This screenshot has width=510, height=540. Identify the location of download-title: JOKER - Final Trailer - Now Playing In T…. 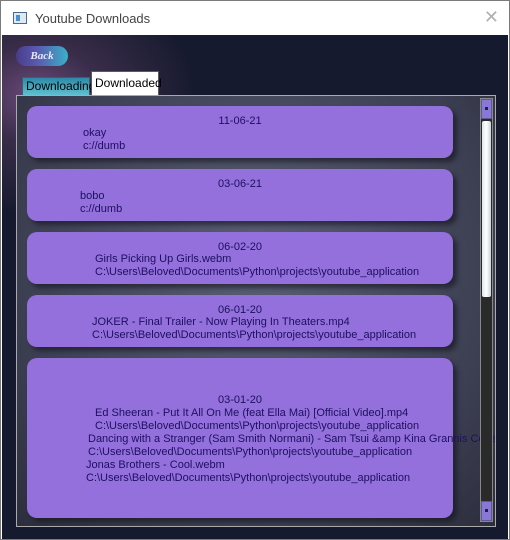
(221, 322).